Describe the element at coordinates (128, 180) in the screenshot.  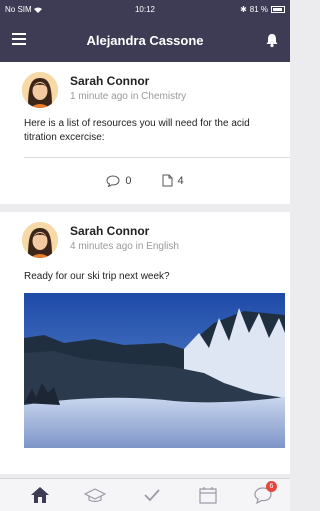
I see `comment-count: 0` at that location.